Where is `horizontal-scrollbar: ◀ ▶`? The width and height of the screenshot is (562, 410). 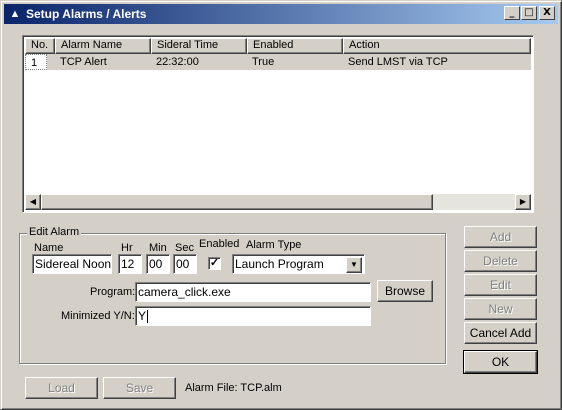
horizontal-scrollbar: ◀ ▶ is located at coordinates (278, 202).